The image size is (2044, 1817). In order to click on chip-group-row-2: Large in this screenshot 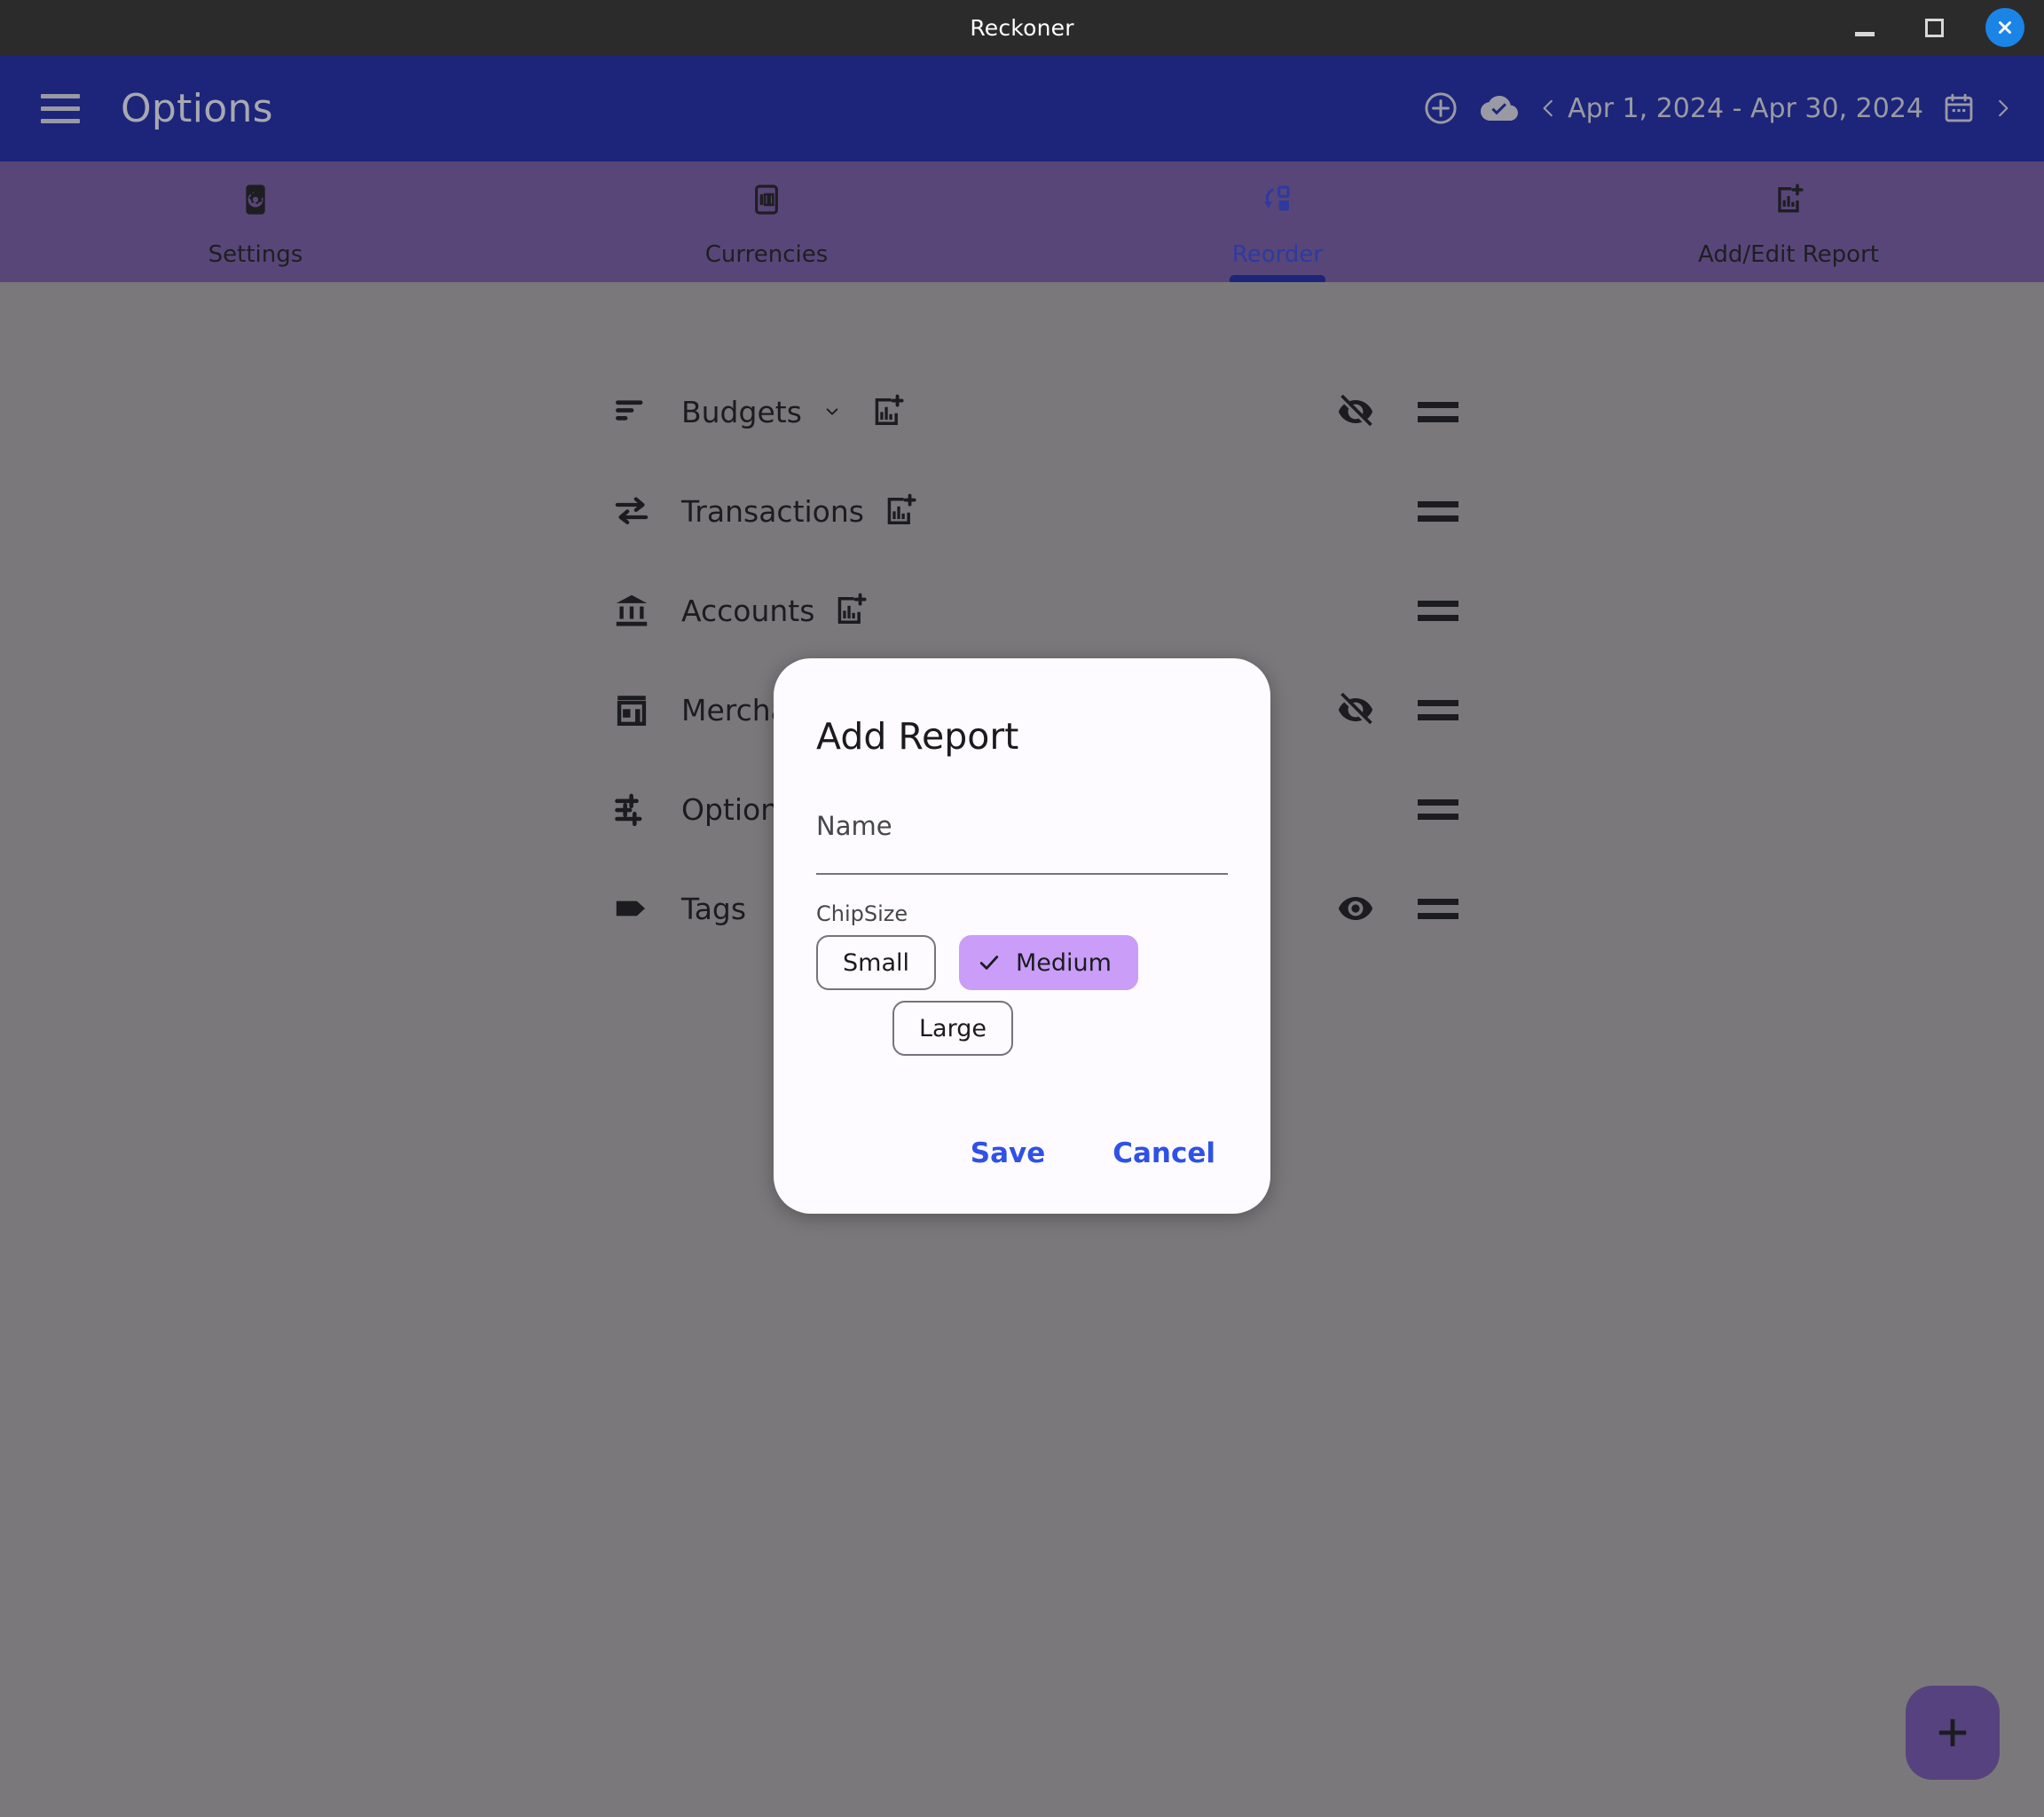, I will do `click(1022, 1028)`.